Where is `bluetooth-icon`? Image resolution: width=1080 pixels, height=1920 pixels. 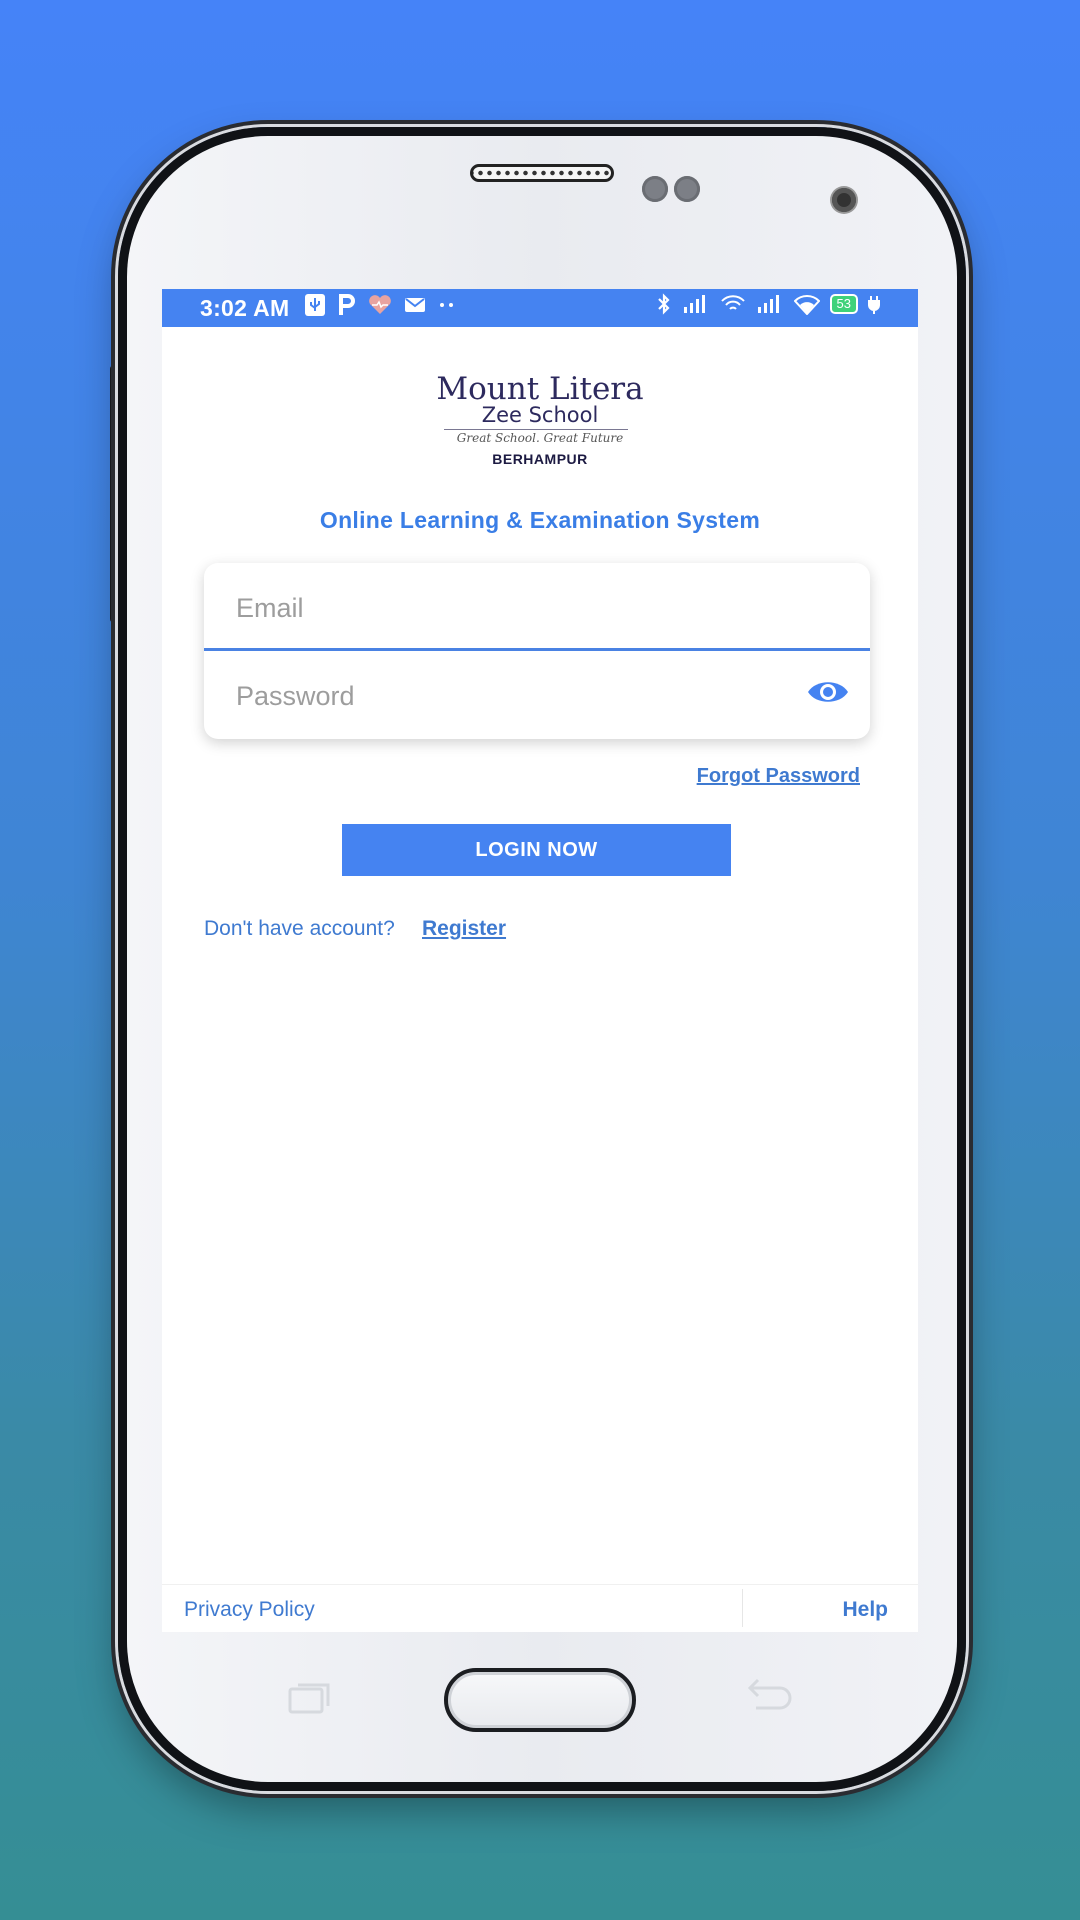
bluetooth-icon is located at coordinates (663, 304).